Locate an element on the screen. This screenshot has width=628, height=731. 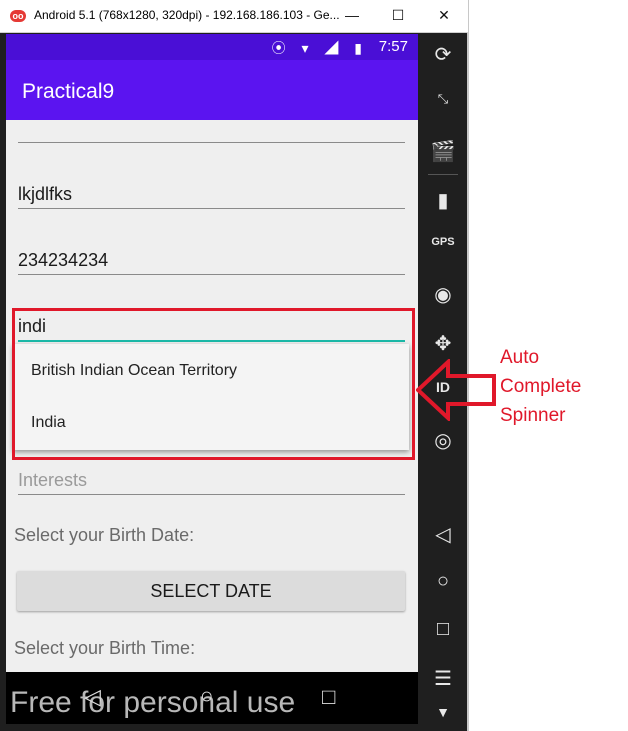
menu-icon: ☰ is located at coordinates (443, 678).